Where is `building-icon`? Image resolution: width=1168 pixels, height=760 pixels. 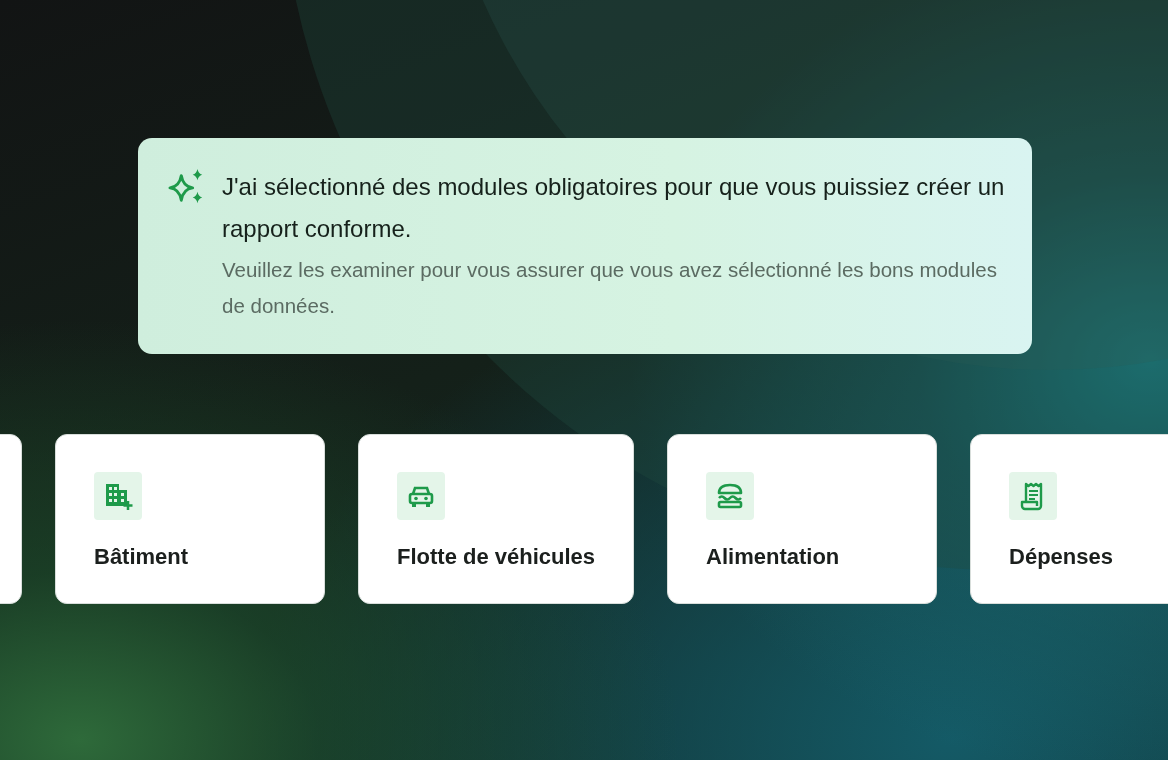 building-icon is located at coordinates (118, 496).